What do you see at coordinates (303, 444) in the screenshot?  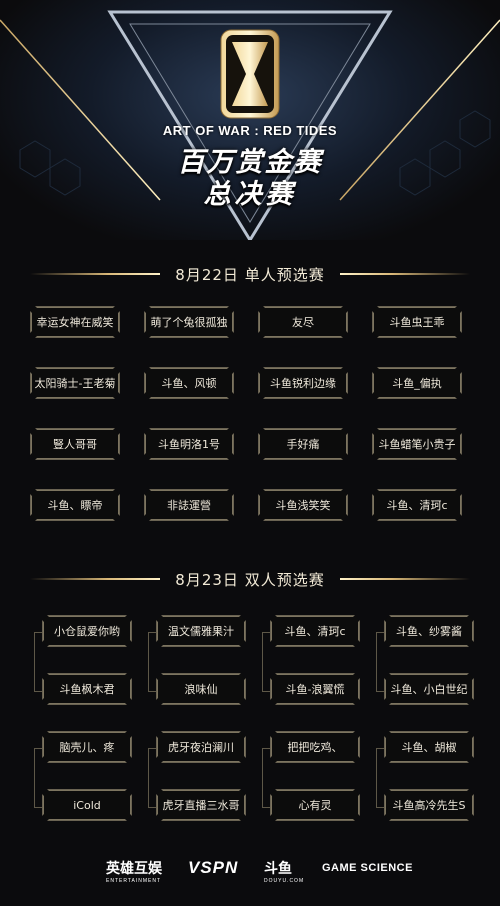 I see `player-card: 手好痛` at bounding box center [303, 444].